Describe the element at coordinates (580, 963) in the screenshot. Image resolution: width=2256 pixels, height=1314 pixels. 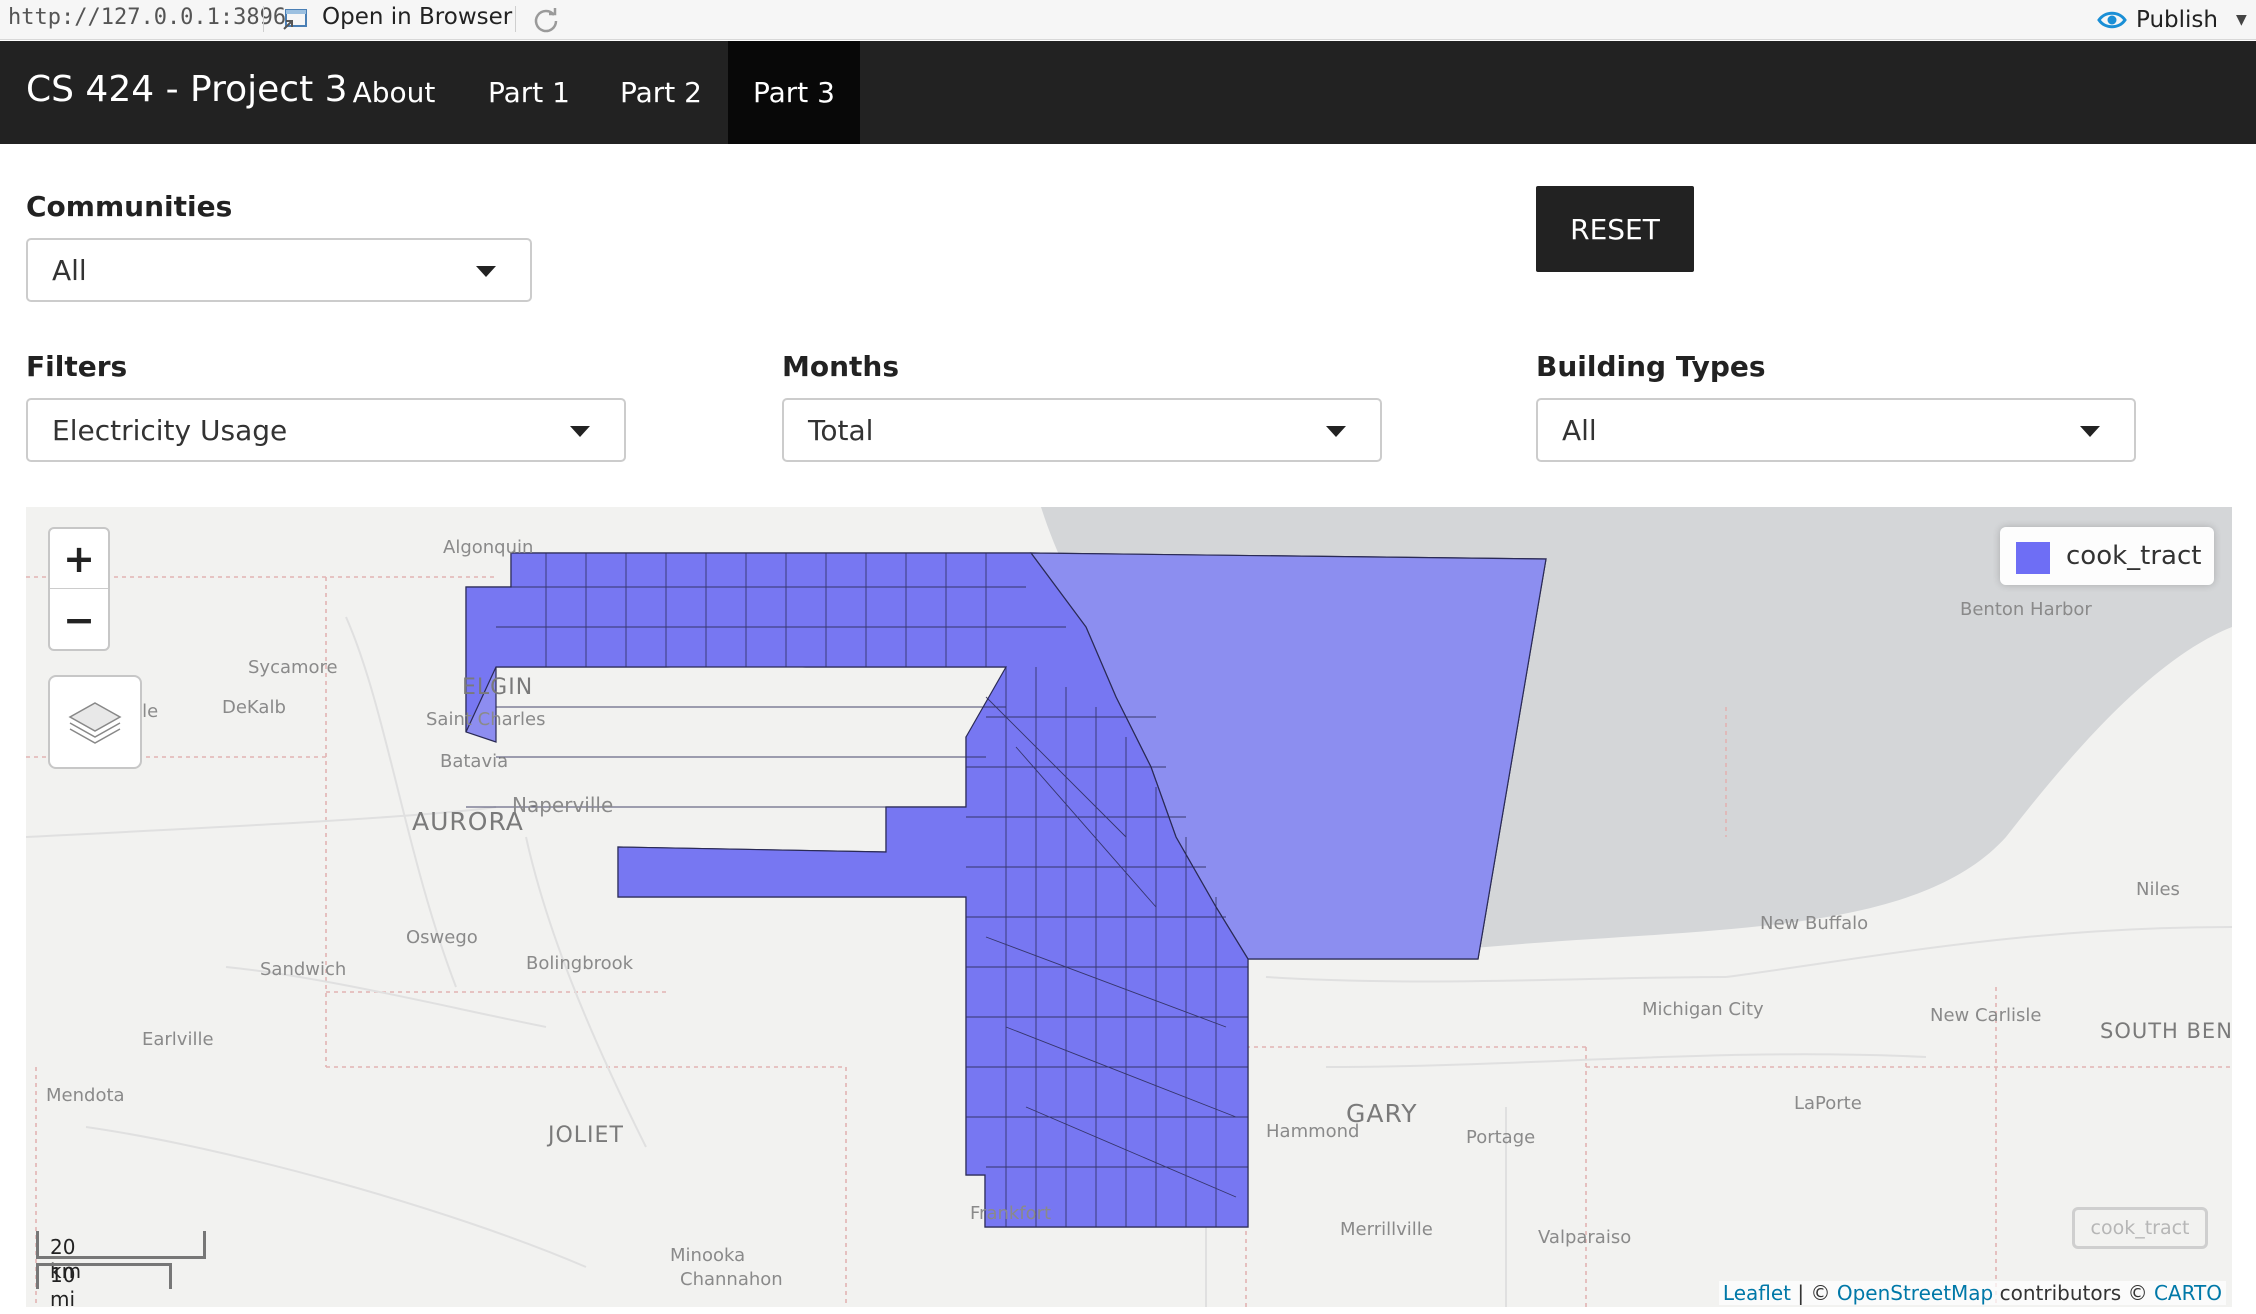
I see `place-label: Bolingbrook` at that location.